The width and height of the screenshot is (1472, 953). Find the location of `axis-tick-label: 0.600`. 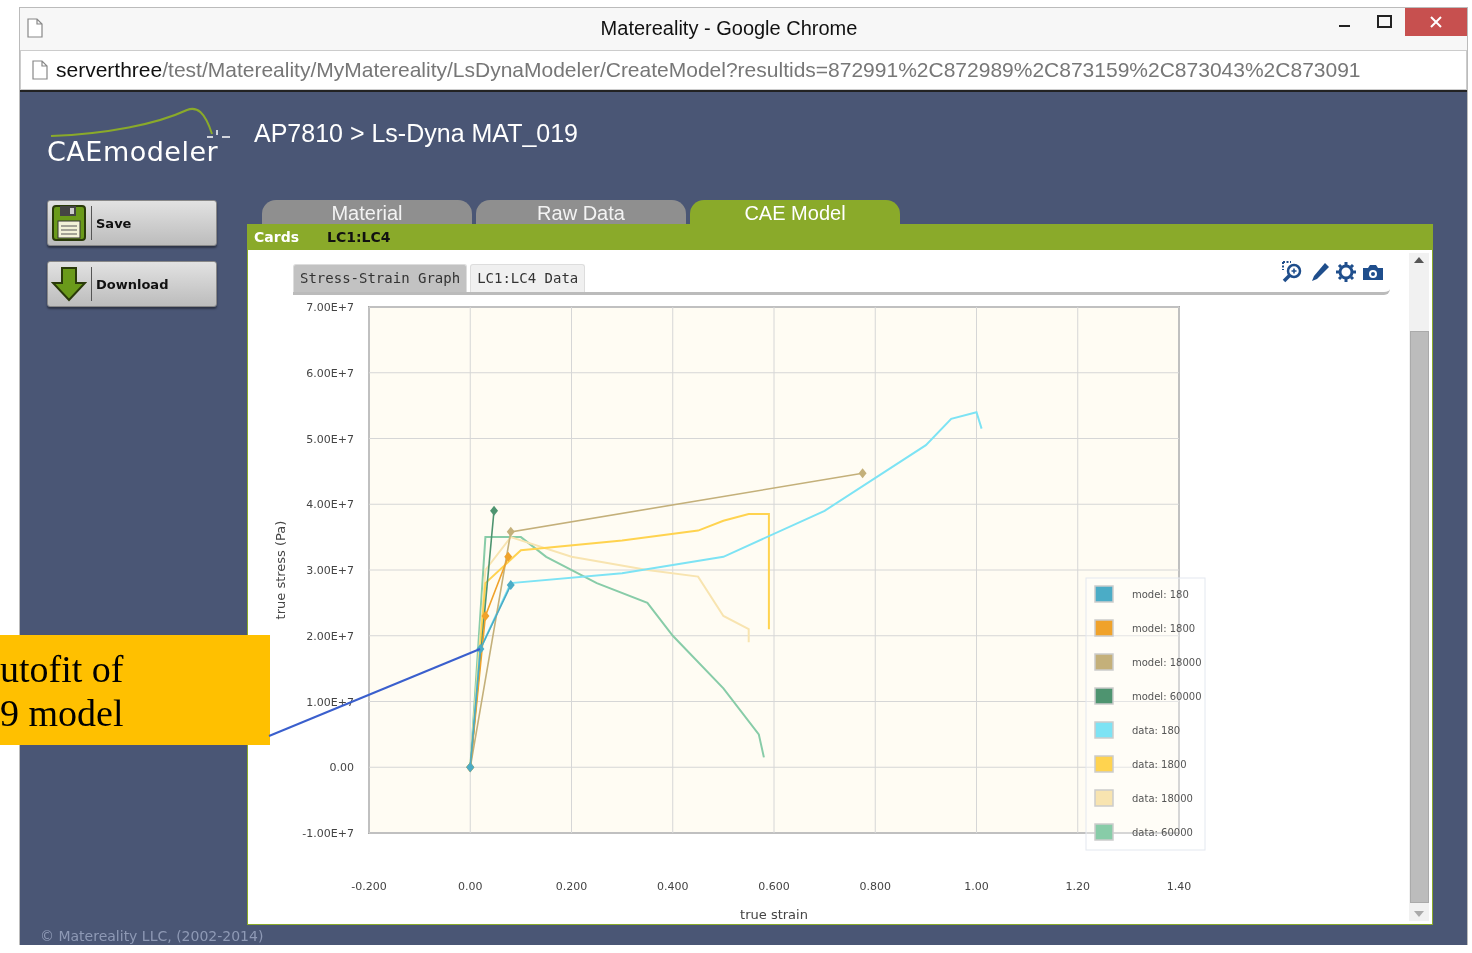

axis-tick-label: 0.600 is located at coordinates (774, 886).